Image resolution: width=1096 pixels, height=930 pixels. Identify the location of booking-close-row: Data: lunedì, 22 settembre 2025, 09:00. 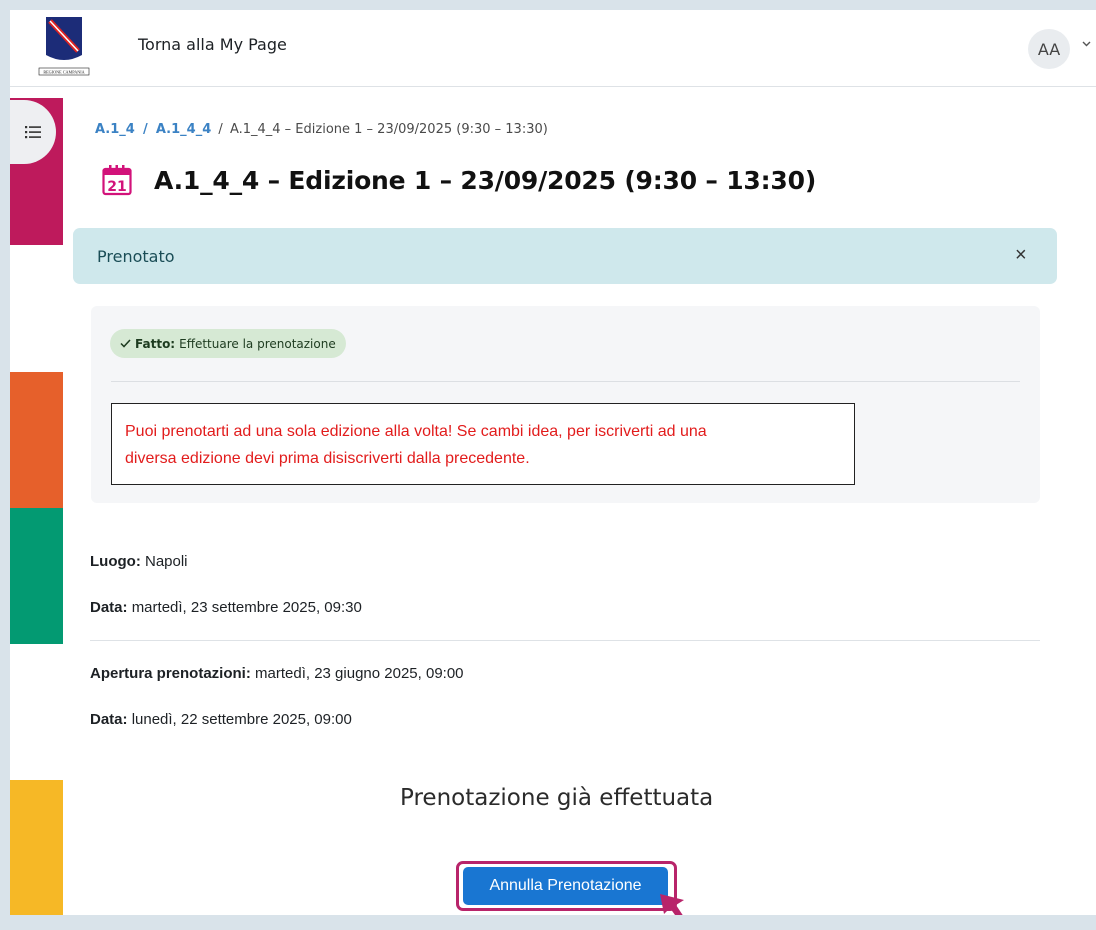
(221, 719).